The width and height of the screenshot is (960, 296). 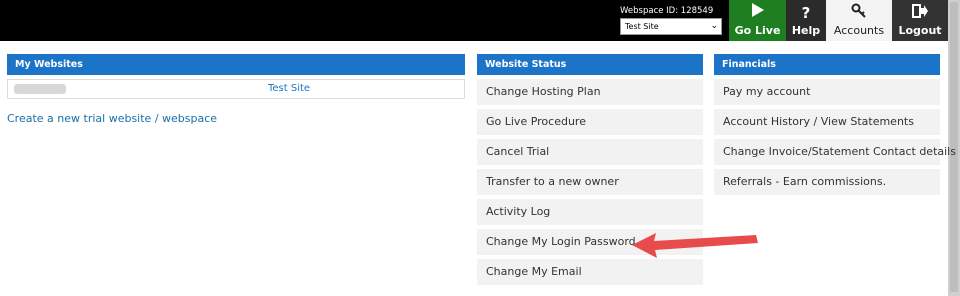 What do you see at coordinates (827, 94) in the screenshot?
I see `pay-account-item: Pay my account` at bounding box center [827, 94].